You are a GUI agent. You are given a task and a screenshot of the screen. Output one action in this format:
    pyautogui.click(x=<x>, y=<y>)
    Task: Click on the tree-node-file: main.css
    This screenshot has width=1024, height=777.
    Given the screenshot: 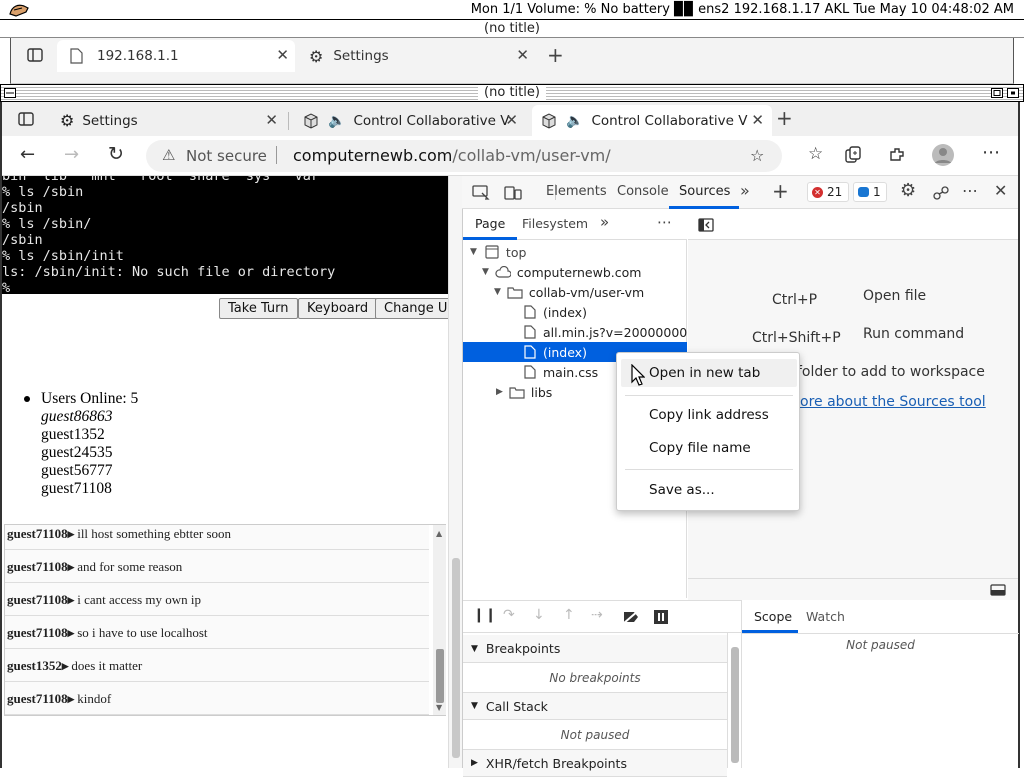 What is the action you would take?
    pyautogui.click(x=561, y=372)
    